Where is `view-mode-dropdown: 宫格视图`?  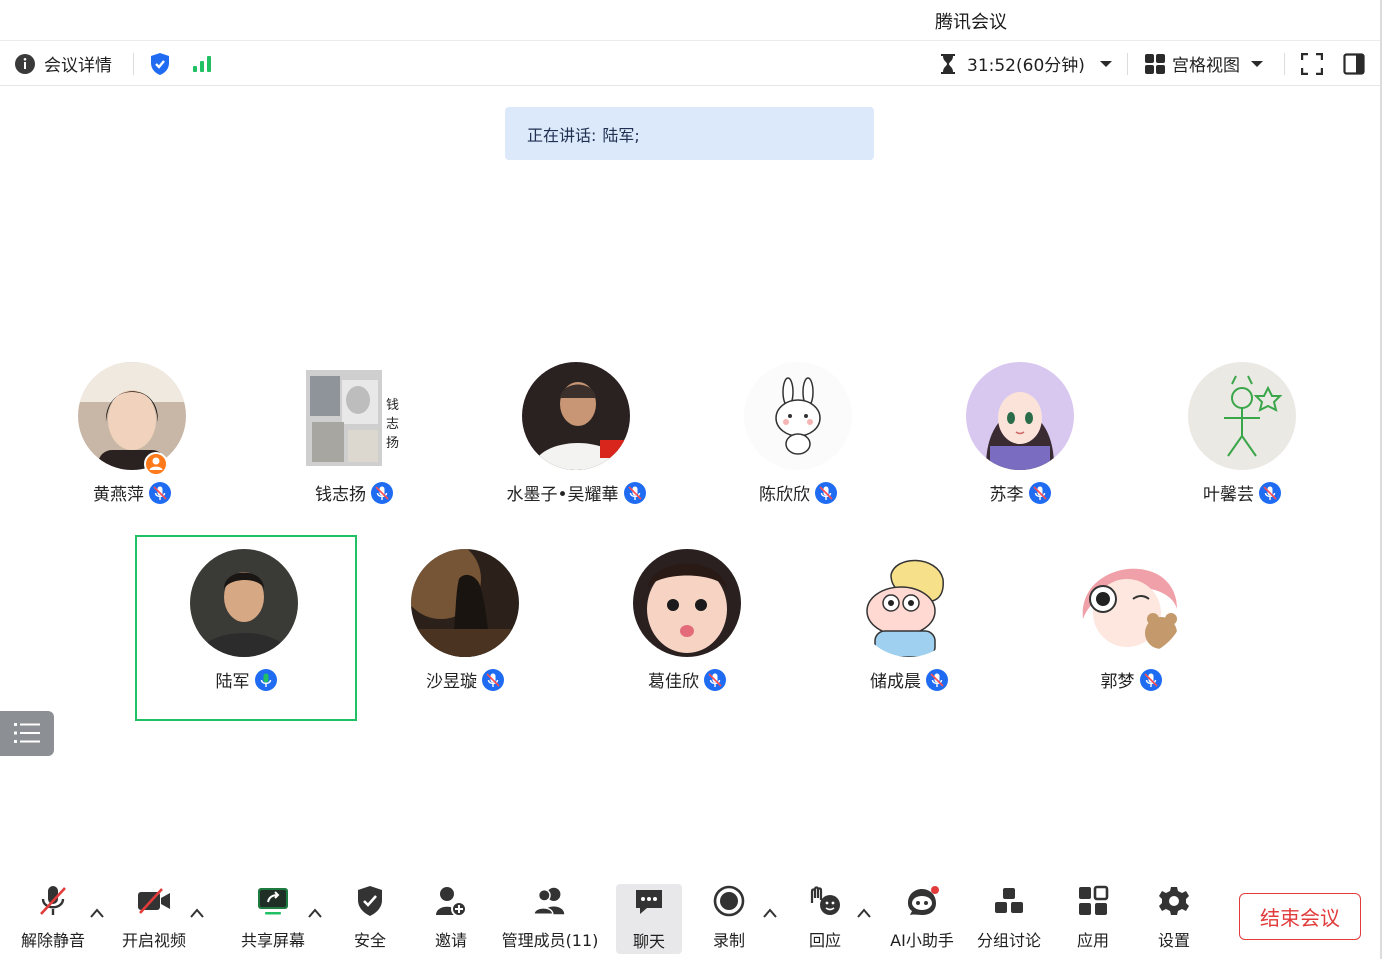
view-mode-dropdown: 宫格视图 is located at coordinates (1204, 63).